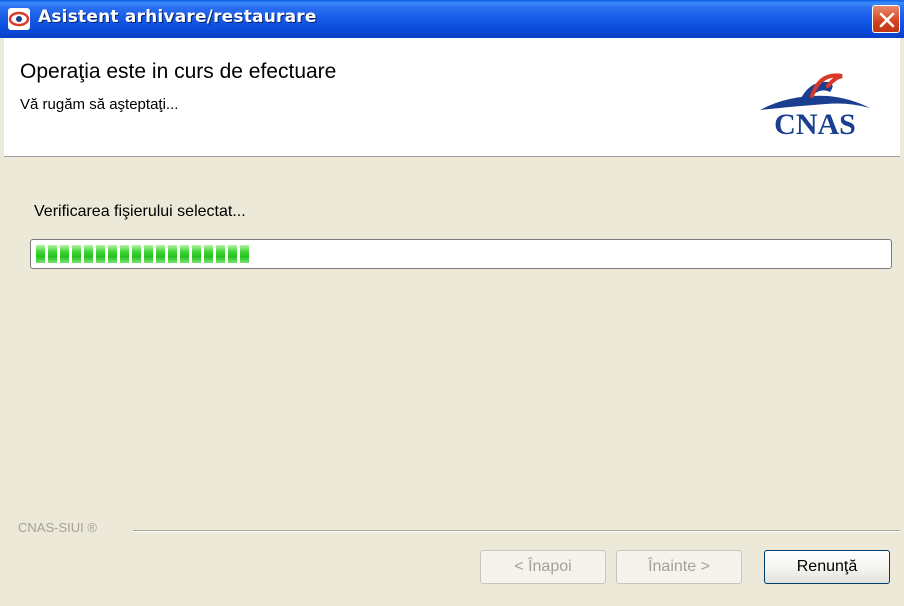  What do you see at coordinates (543, 567) in the screenshot?
I see `back-button: < Înapoi` at bounding box center [543, 567].